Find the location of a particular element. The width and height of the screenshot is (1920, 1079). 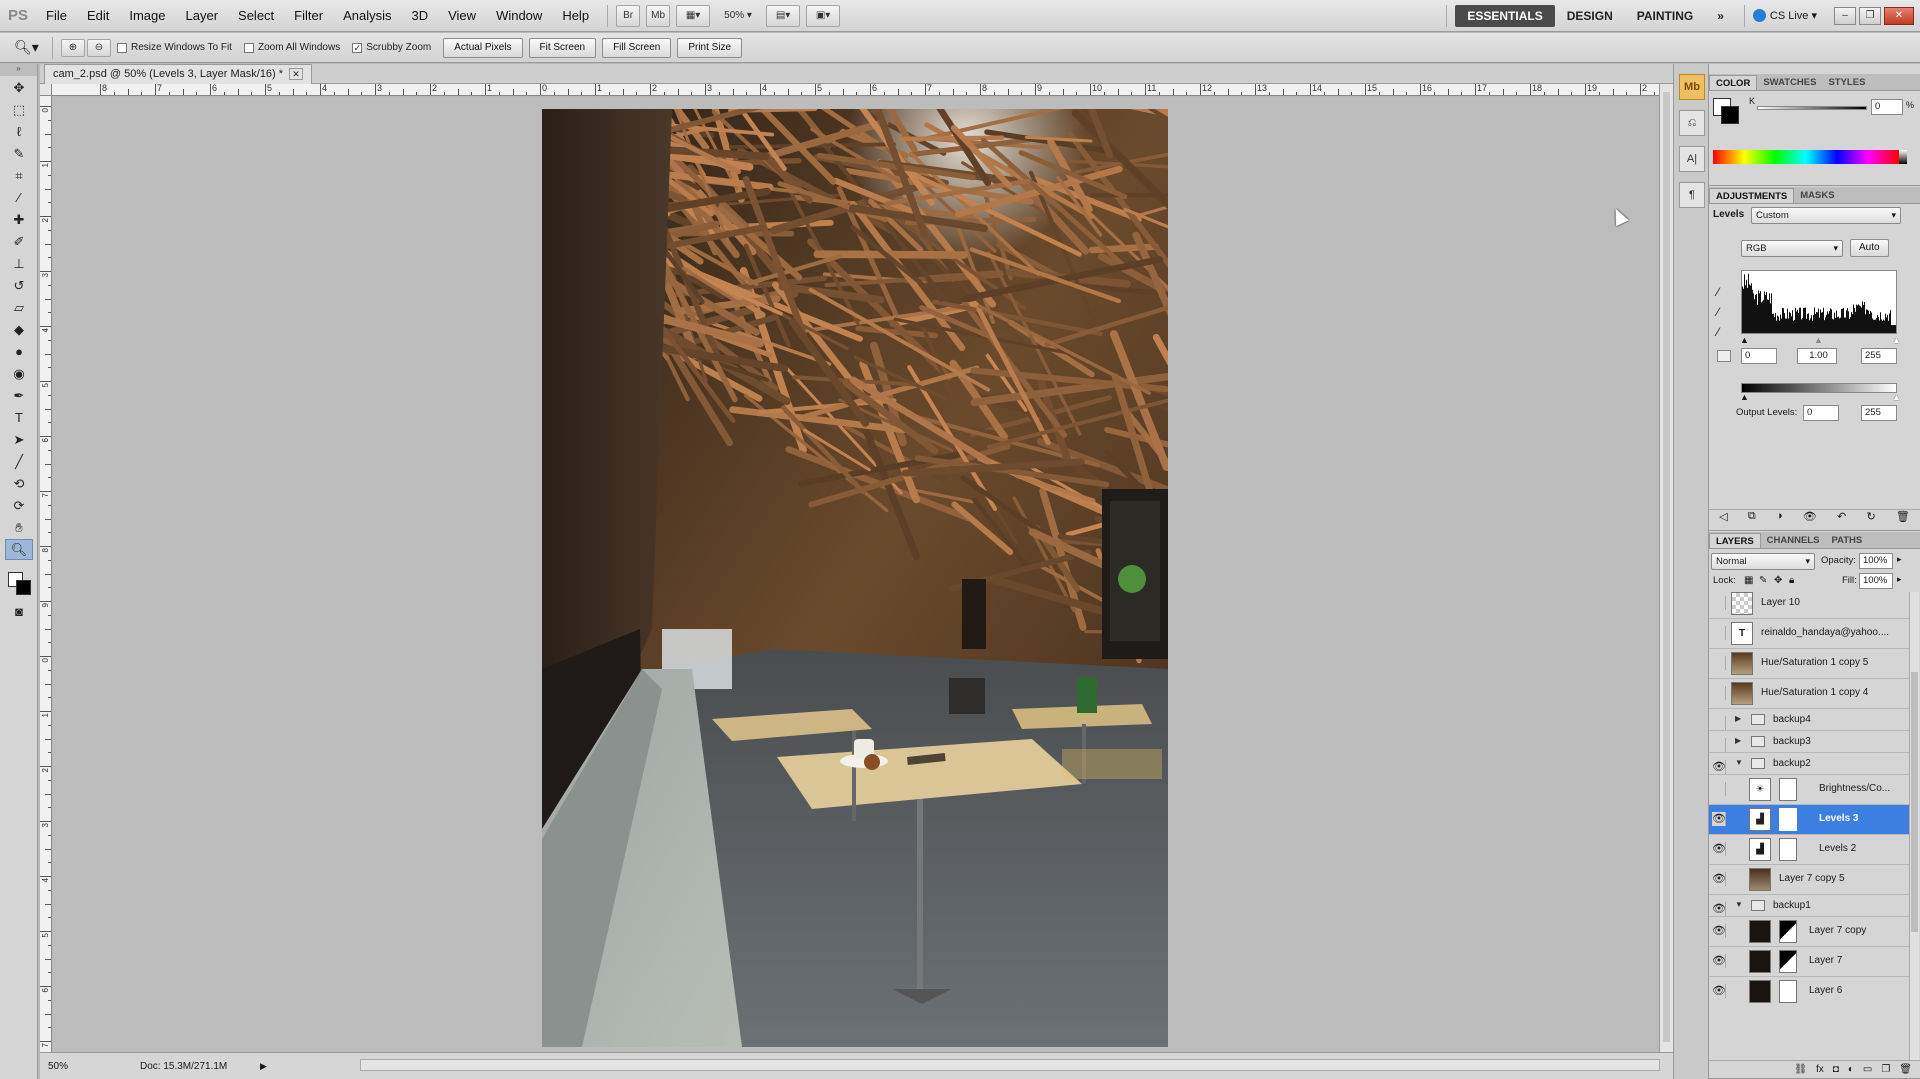

menu-image: Image is located at coordinates (147, 16).